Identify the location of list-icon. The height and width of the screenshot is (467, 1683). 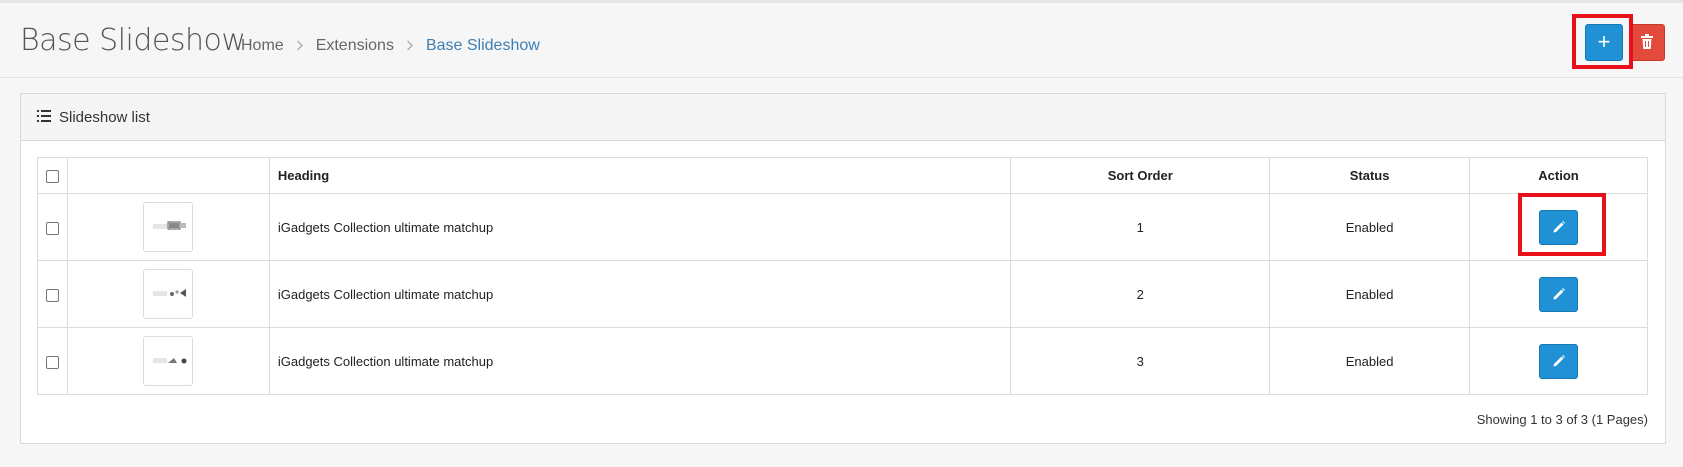
(44, 117).